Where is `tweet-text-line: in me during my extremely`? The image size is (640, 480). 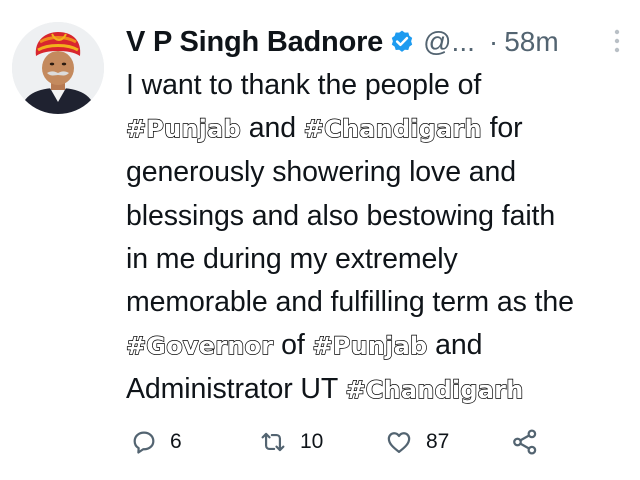
tweet-text-line: in me during my extremely is located at coordinates (378, 259).